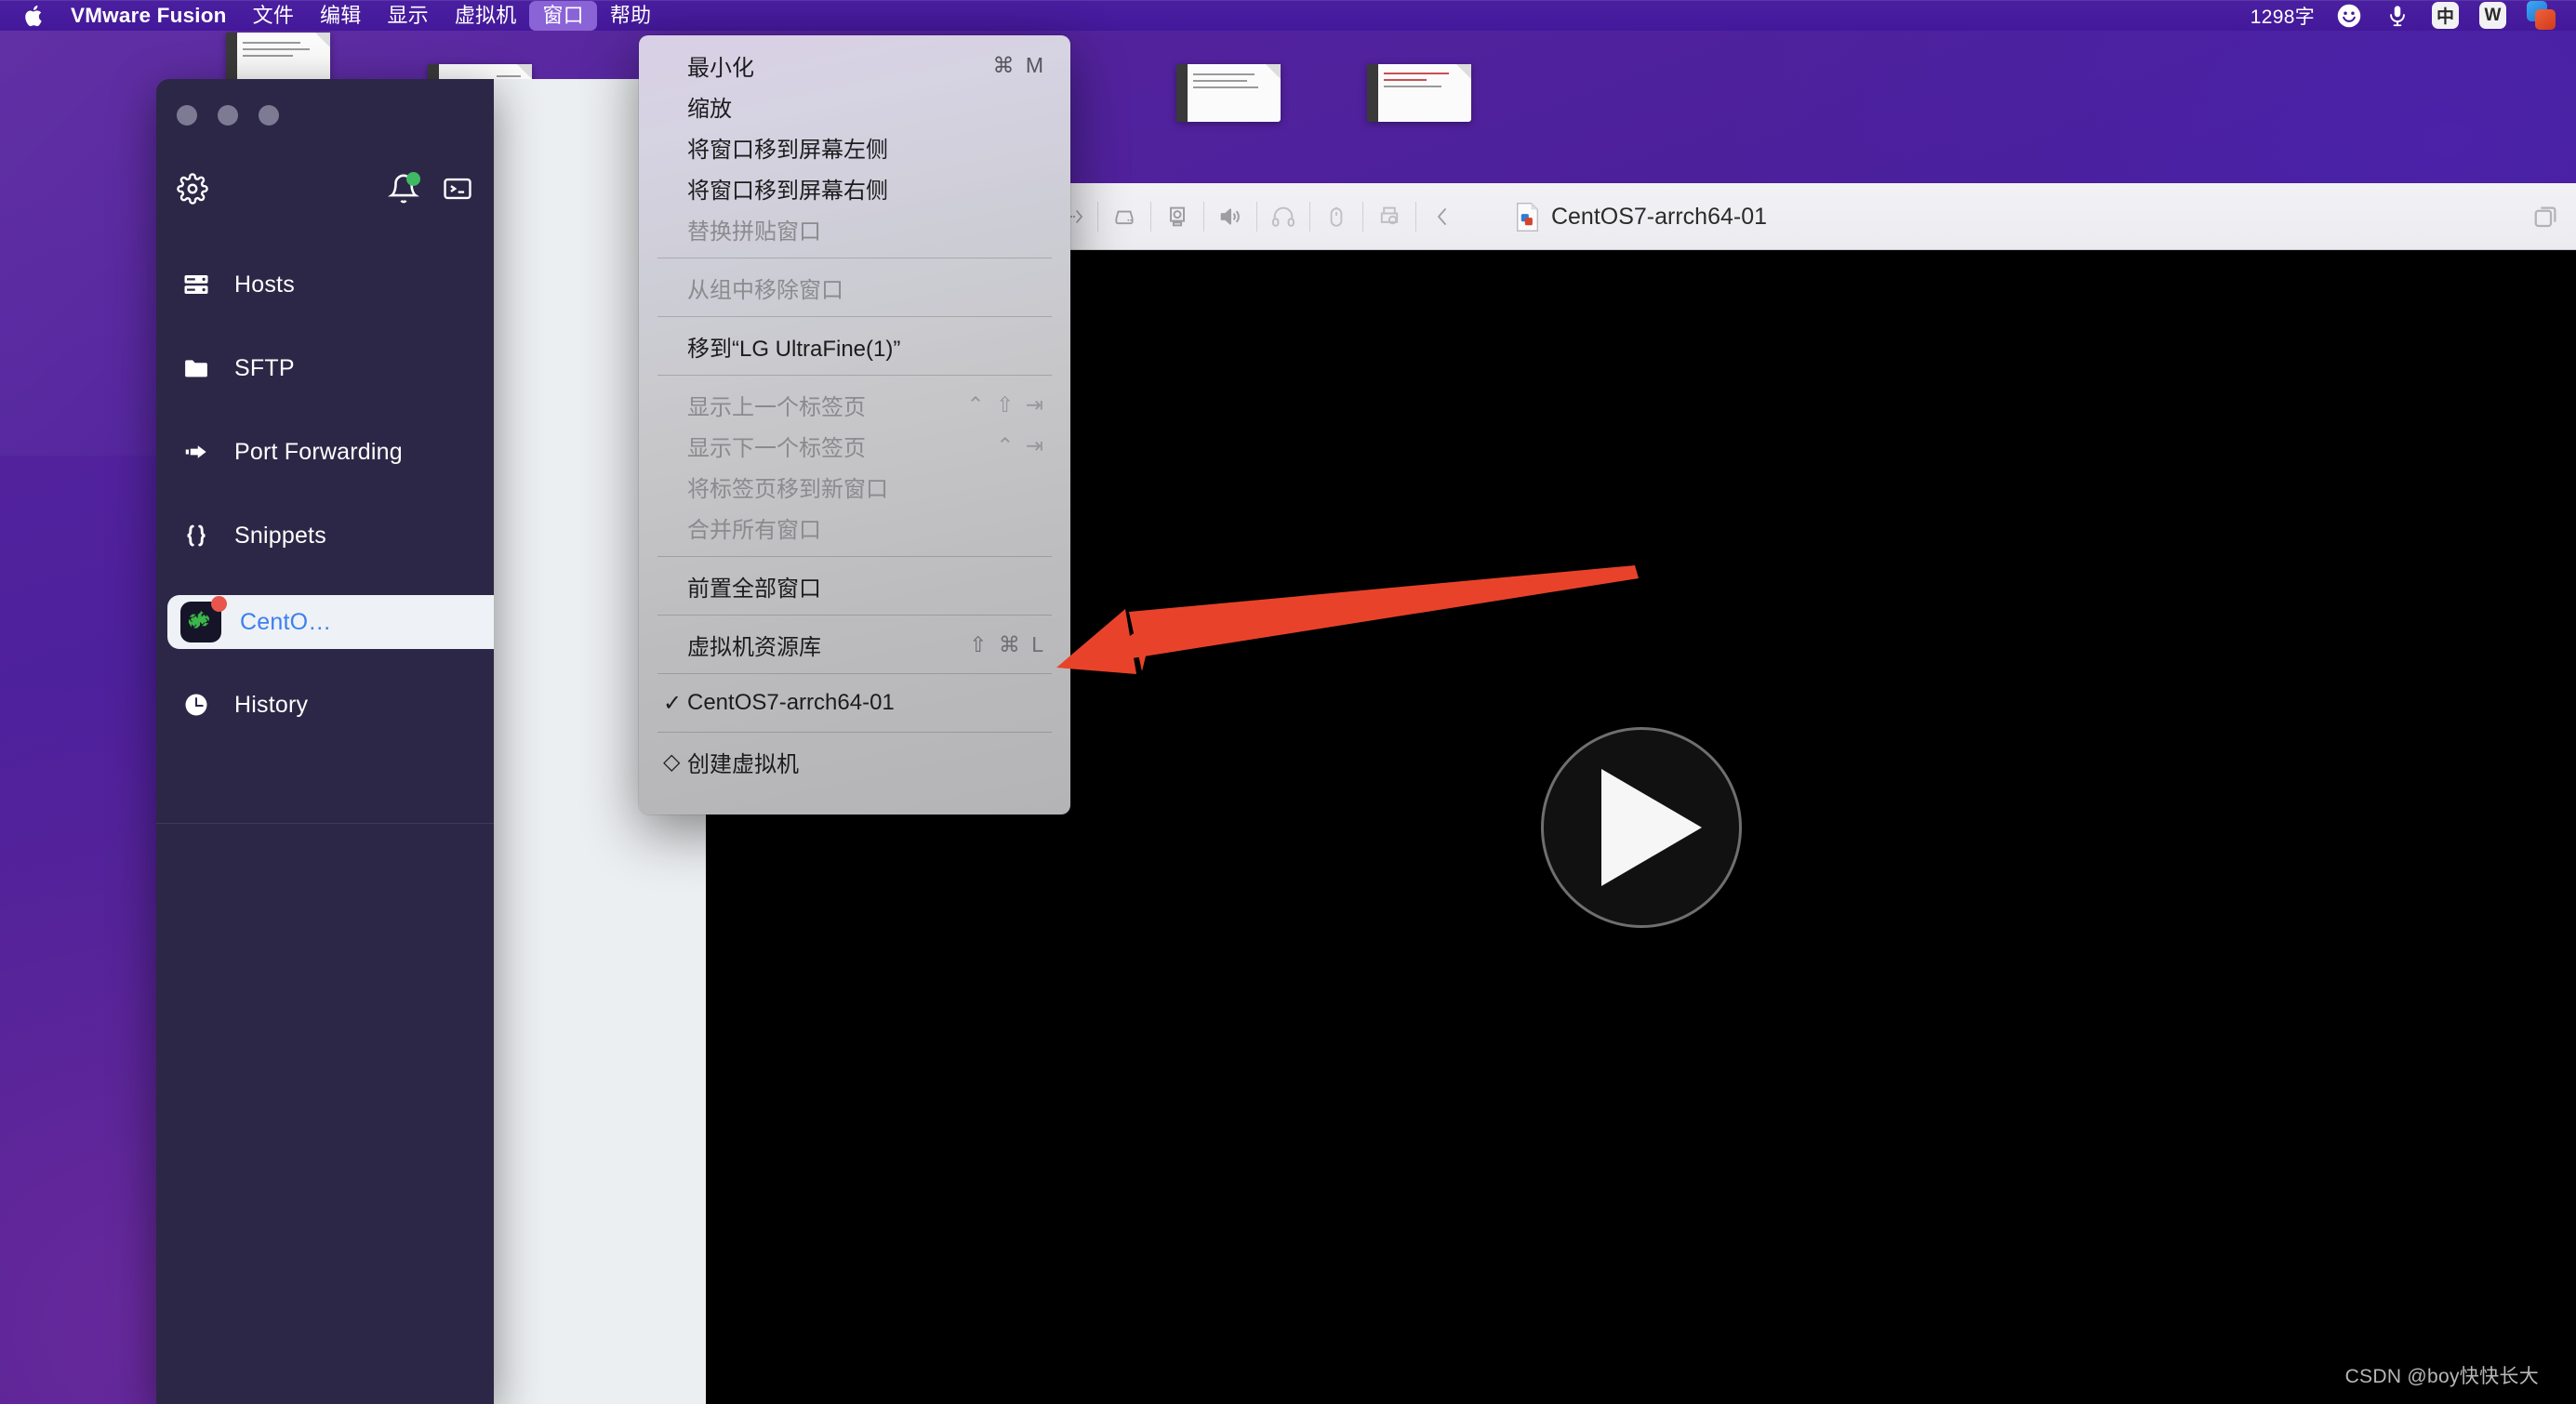  I want to click on microphone-icon, so click(2397, 16).